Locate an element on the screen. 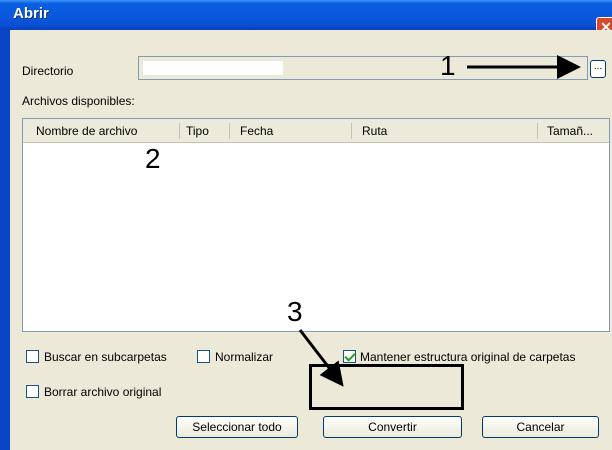 This screenshot has width=612, height=450. delete-original-checkbox is located at coordinates (32, 391).